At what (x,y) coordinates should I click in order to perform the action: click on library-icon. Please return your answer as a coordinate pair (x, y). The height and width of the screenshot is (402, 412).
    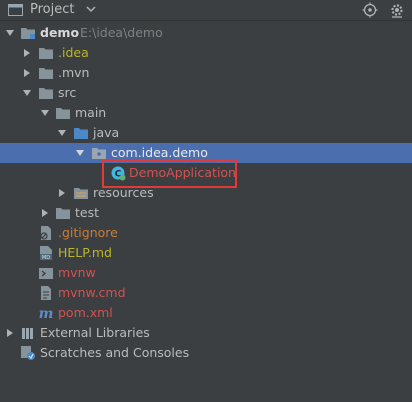
    Looking at the image, I should click on (27, 333).